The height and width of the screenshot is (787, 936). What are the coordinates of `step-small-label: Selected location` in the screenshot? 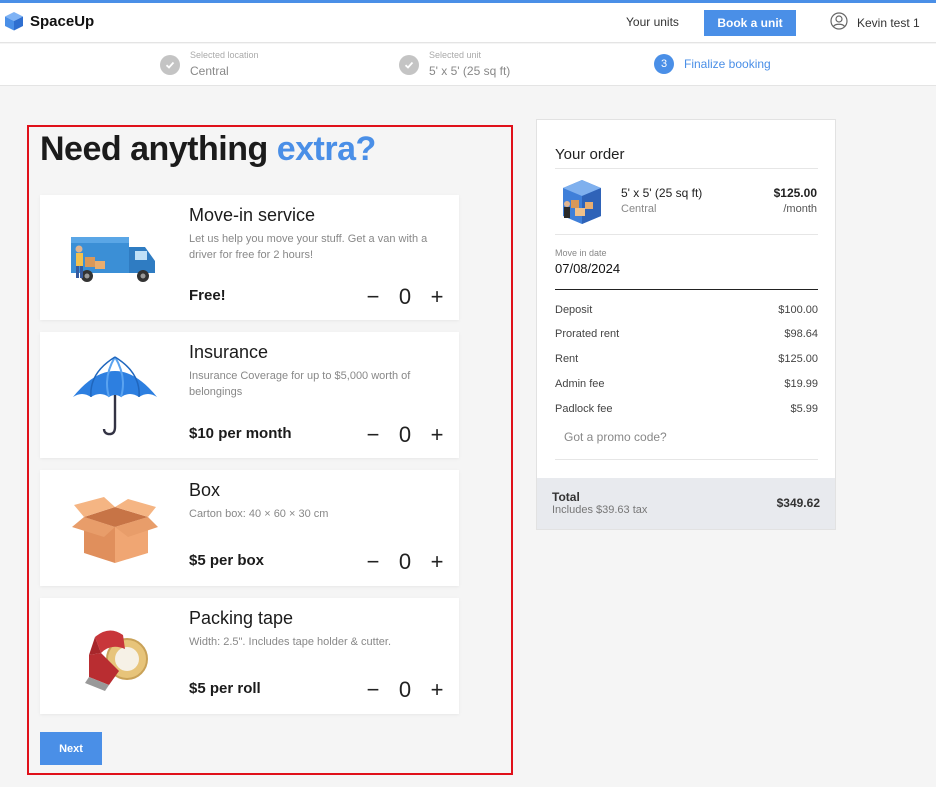 It's located at (224, 55).